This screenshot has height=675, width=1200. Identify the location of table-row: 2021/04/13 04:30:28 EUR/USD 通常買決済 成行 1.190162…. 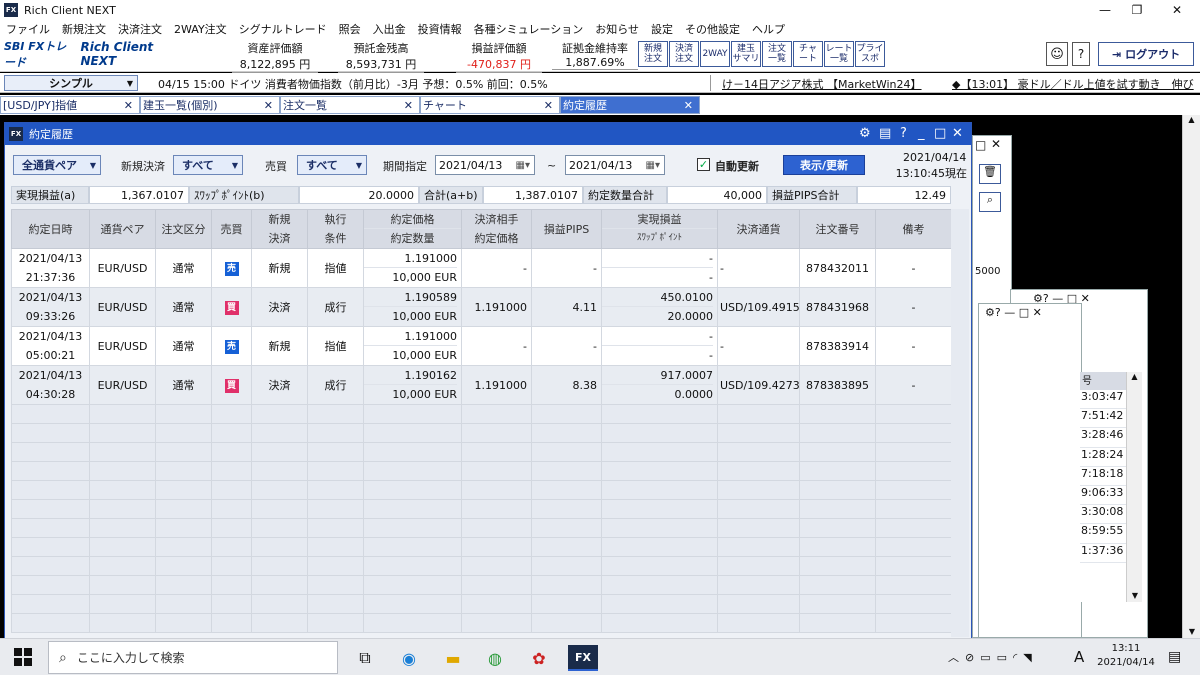
(481, 385).